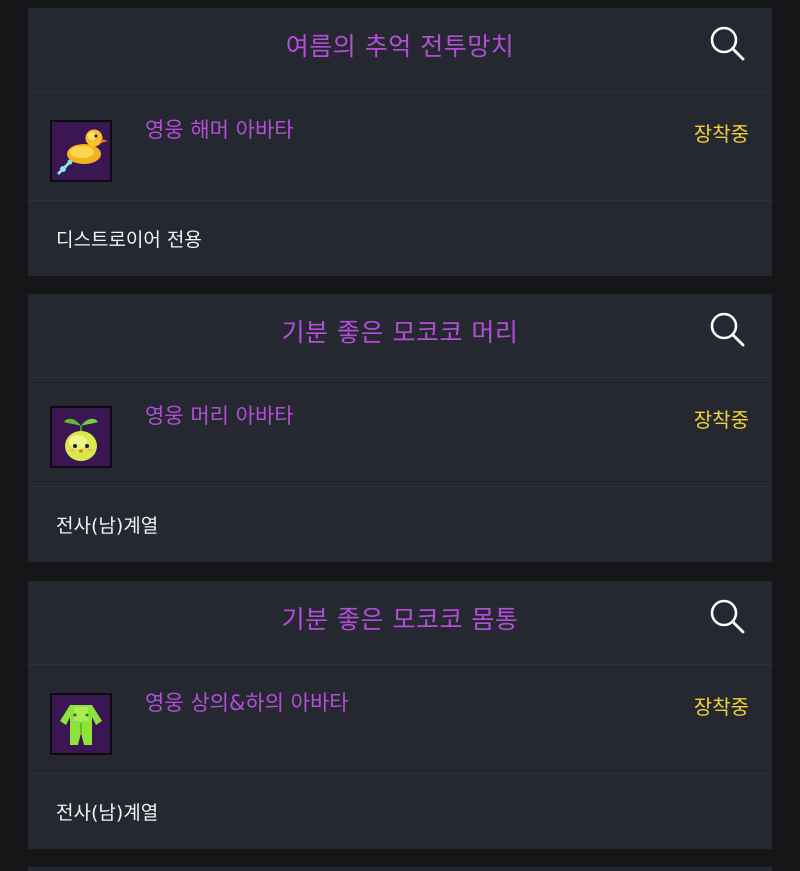  I want to click on mokoko-head-icon, so click(81, 437).